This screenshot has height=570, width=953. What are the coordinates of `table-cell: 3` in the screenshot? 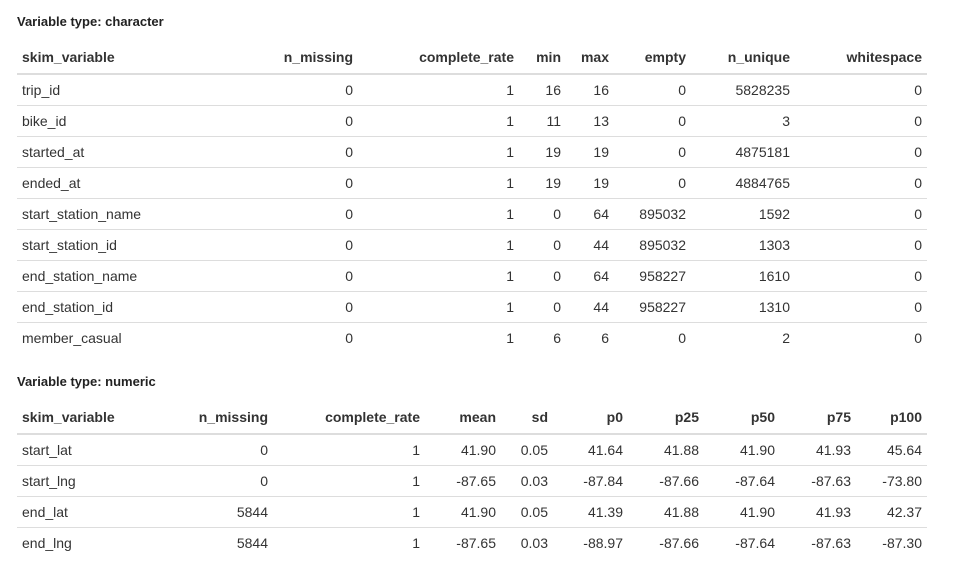 It's located at (743, 121).